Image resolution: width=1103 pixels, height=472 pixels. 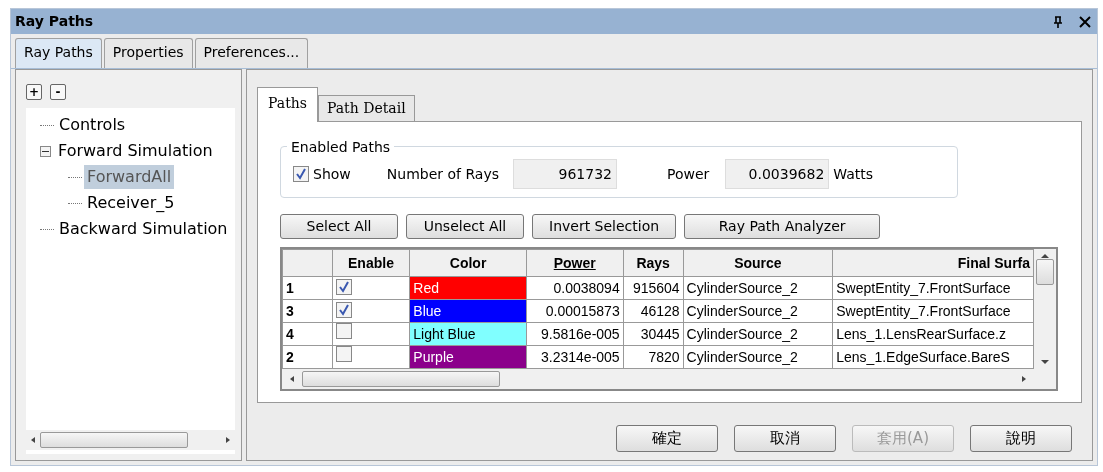 What do you see at coordinates (332, 174) in the screenshot?
I see `show-label: Show` at bounding box center [332, 174].